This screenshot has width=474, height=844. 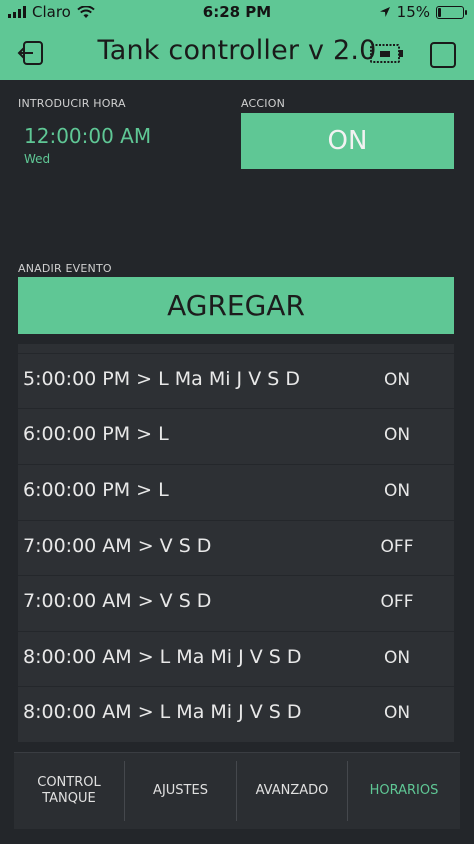 I want to click on add-event-label: ANADIR EVENTO, so click(x=65, y=268).